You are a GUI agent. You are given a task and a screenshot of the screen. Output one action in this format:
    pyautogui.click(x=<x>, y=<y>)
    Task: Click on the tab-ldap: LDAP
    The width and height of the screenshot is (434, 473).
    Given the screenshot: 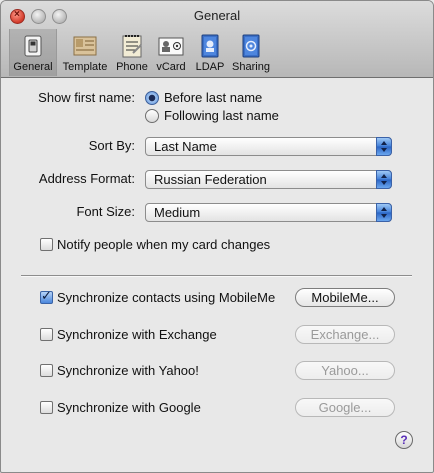 What is the action you would take?
    pyautogui.click(x=210, y=52)
    